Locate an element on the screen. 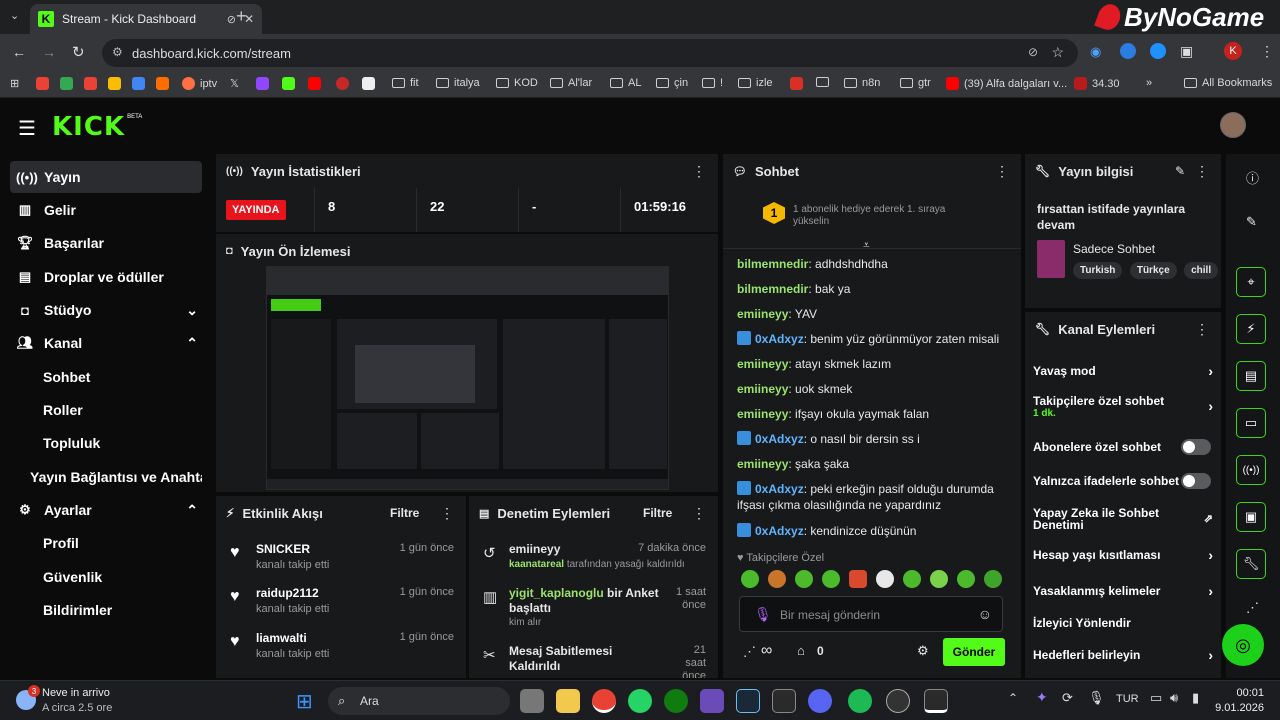 This screenshot has width=1280, height=720. microphone-icon: 🎙︎ is located at coordinates (763, 614).